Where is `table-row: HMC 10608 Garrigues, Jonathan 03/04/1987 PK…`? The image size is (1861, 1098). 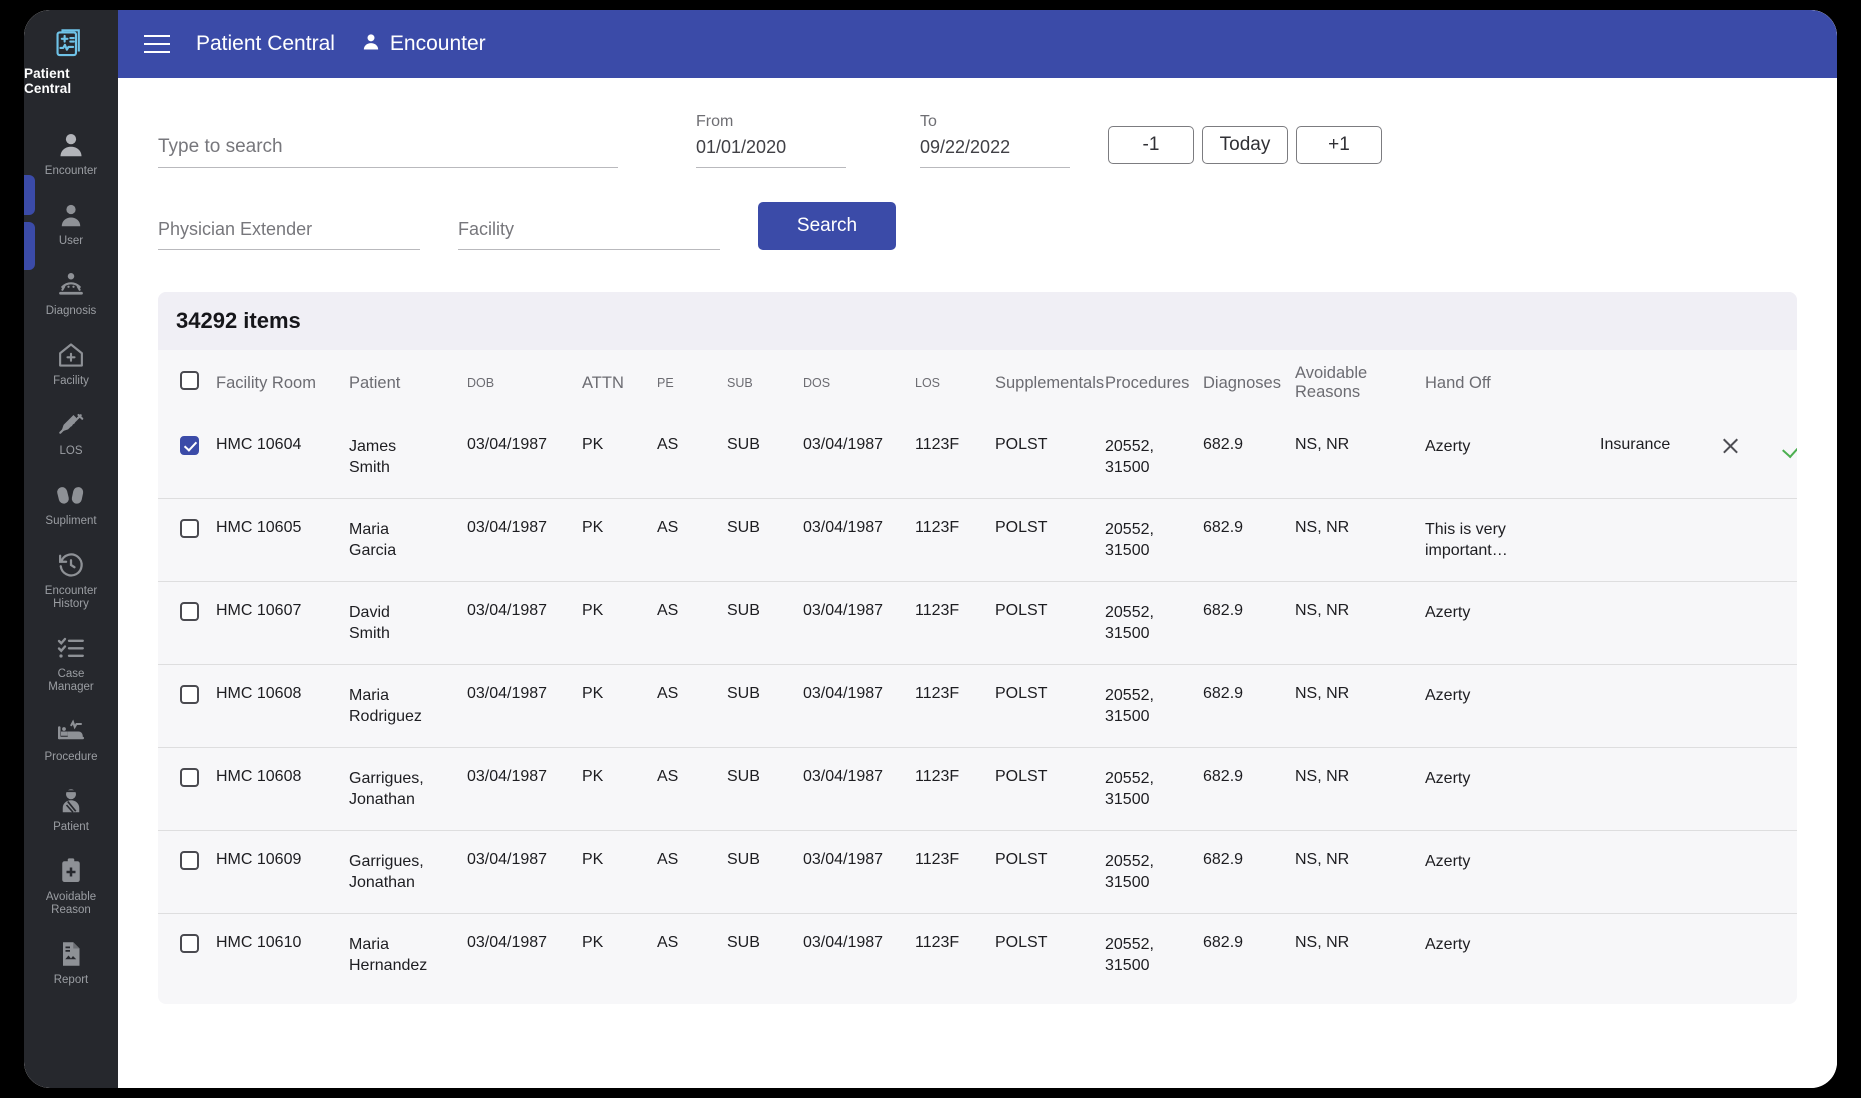
table-row: HMC 10608 Garrigues, Jonathan 03/04/1987 PK… is located at coordinates (977, 789).